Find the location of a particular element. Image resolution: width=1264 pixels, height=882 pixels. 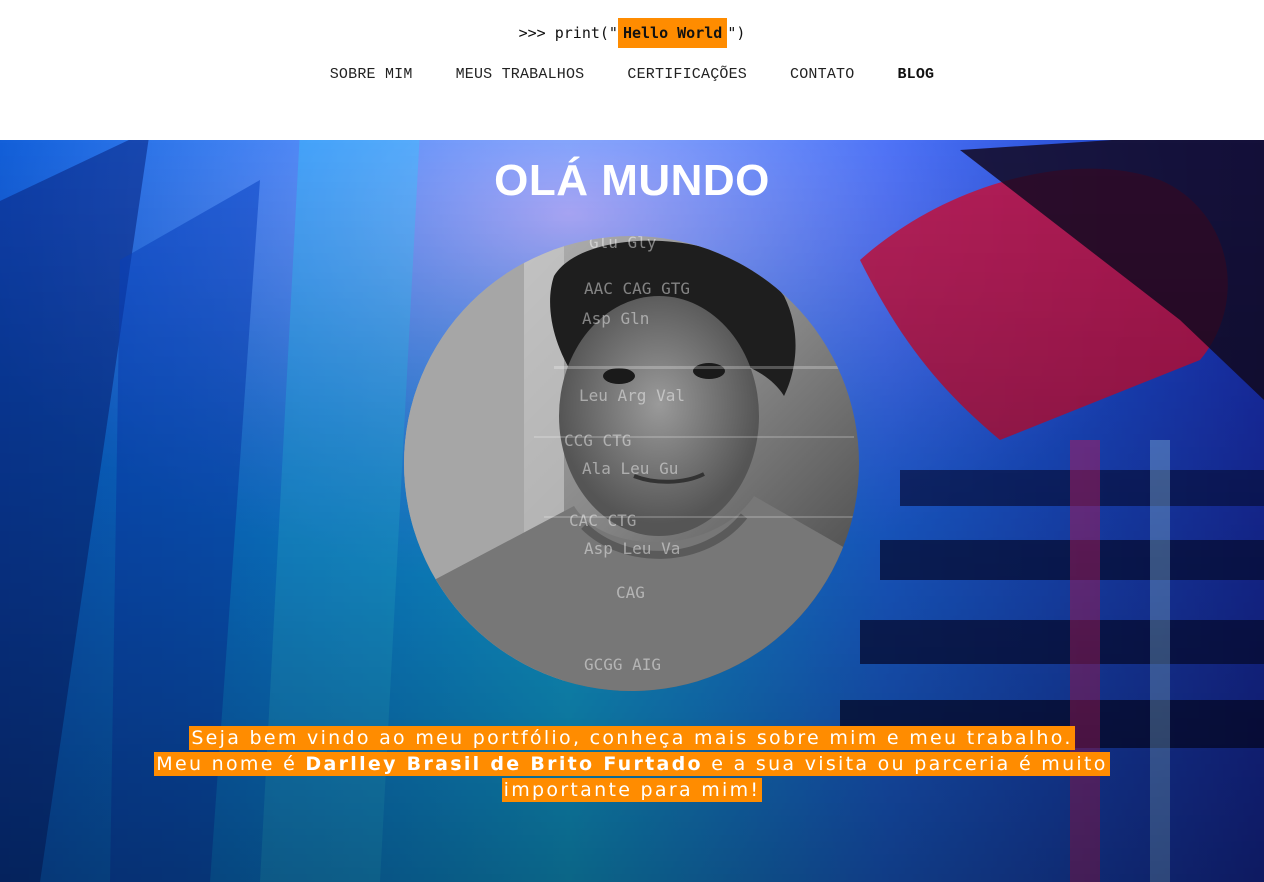

hero-title: OLÁ MUNDO is located at coordinates (632, 180).